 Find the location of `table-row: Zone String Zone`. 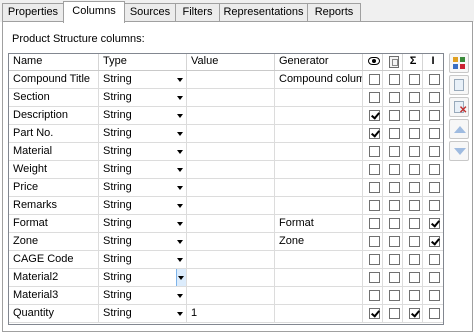

table-row: Zone String Zone is located at coordinates (226, 242).